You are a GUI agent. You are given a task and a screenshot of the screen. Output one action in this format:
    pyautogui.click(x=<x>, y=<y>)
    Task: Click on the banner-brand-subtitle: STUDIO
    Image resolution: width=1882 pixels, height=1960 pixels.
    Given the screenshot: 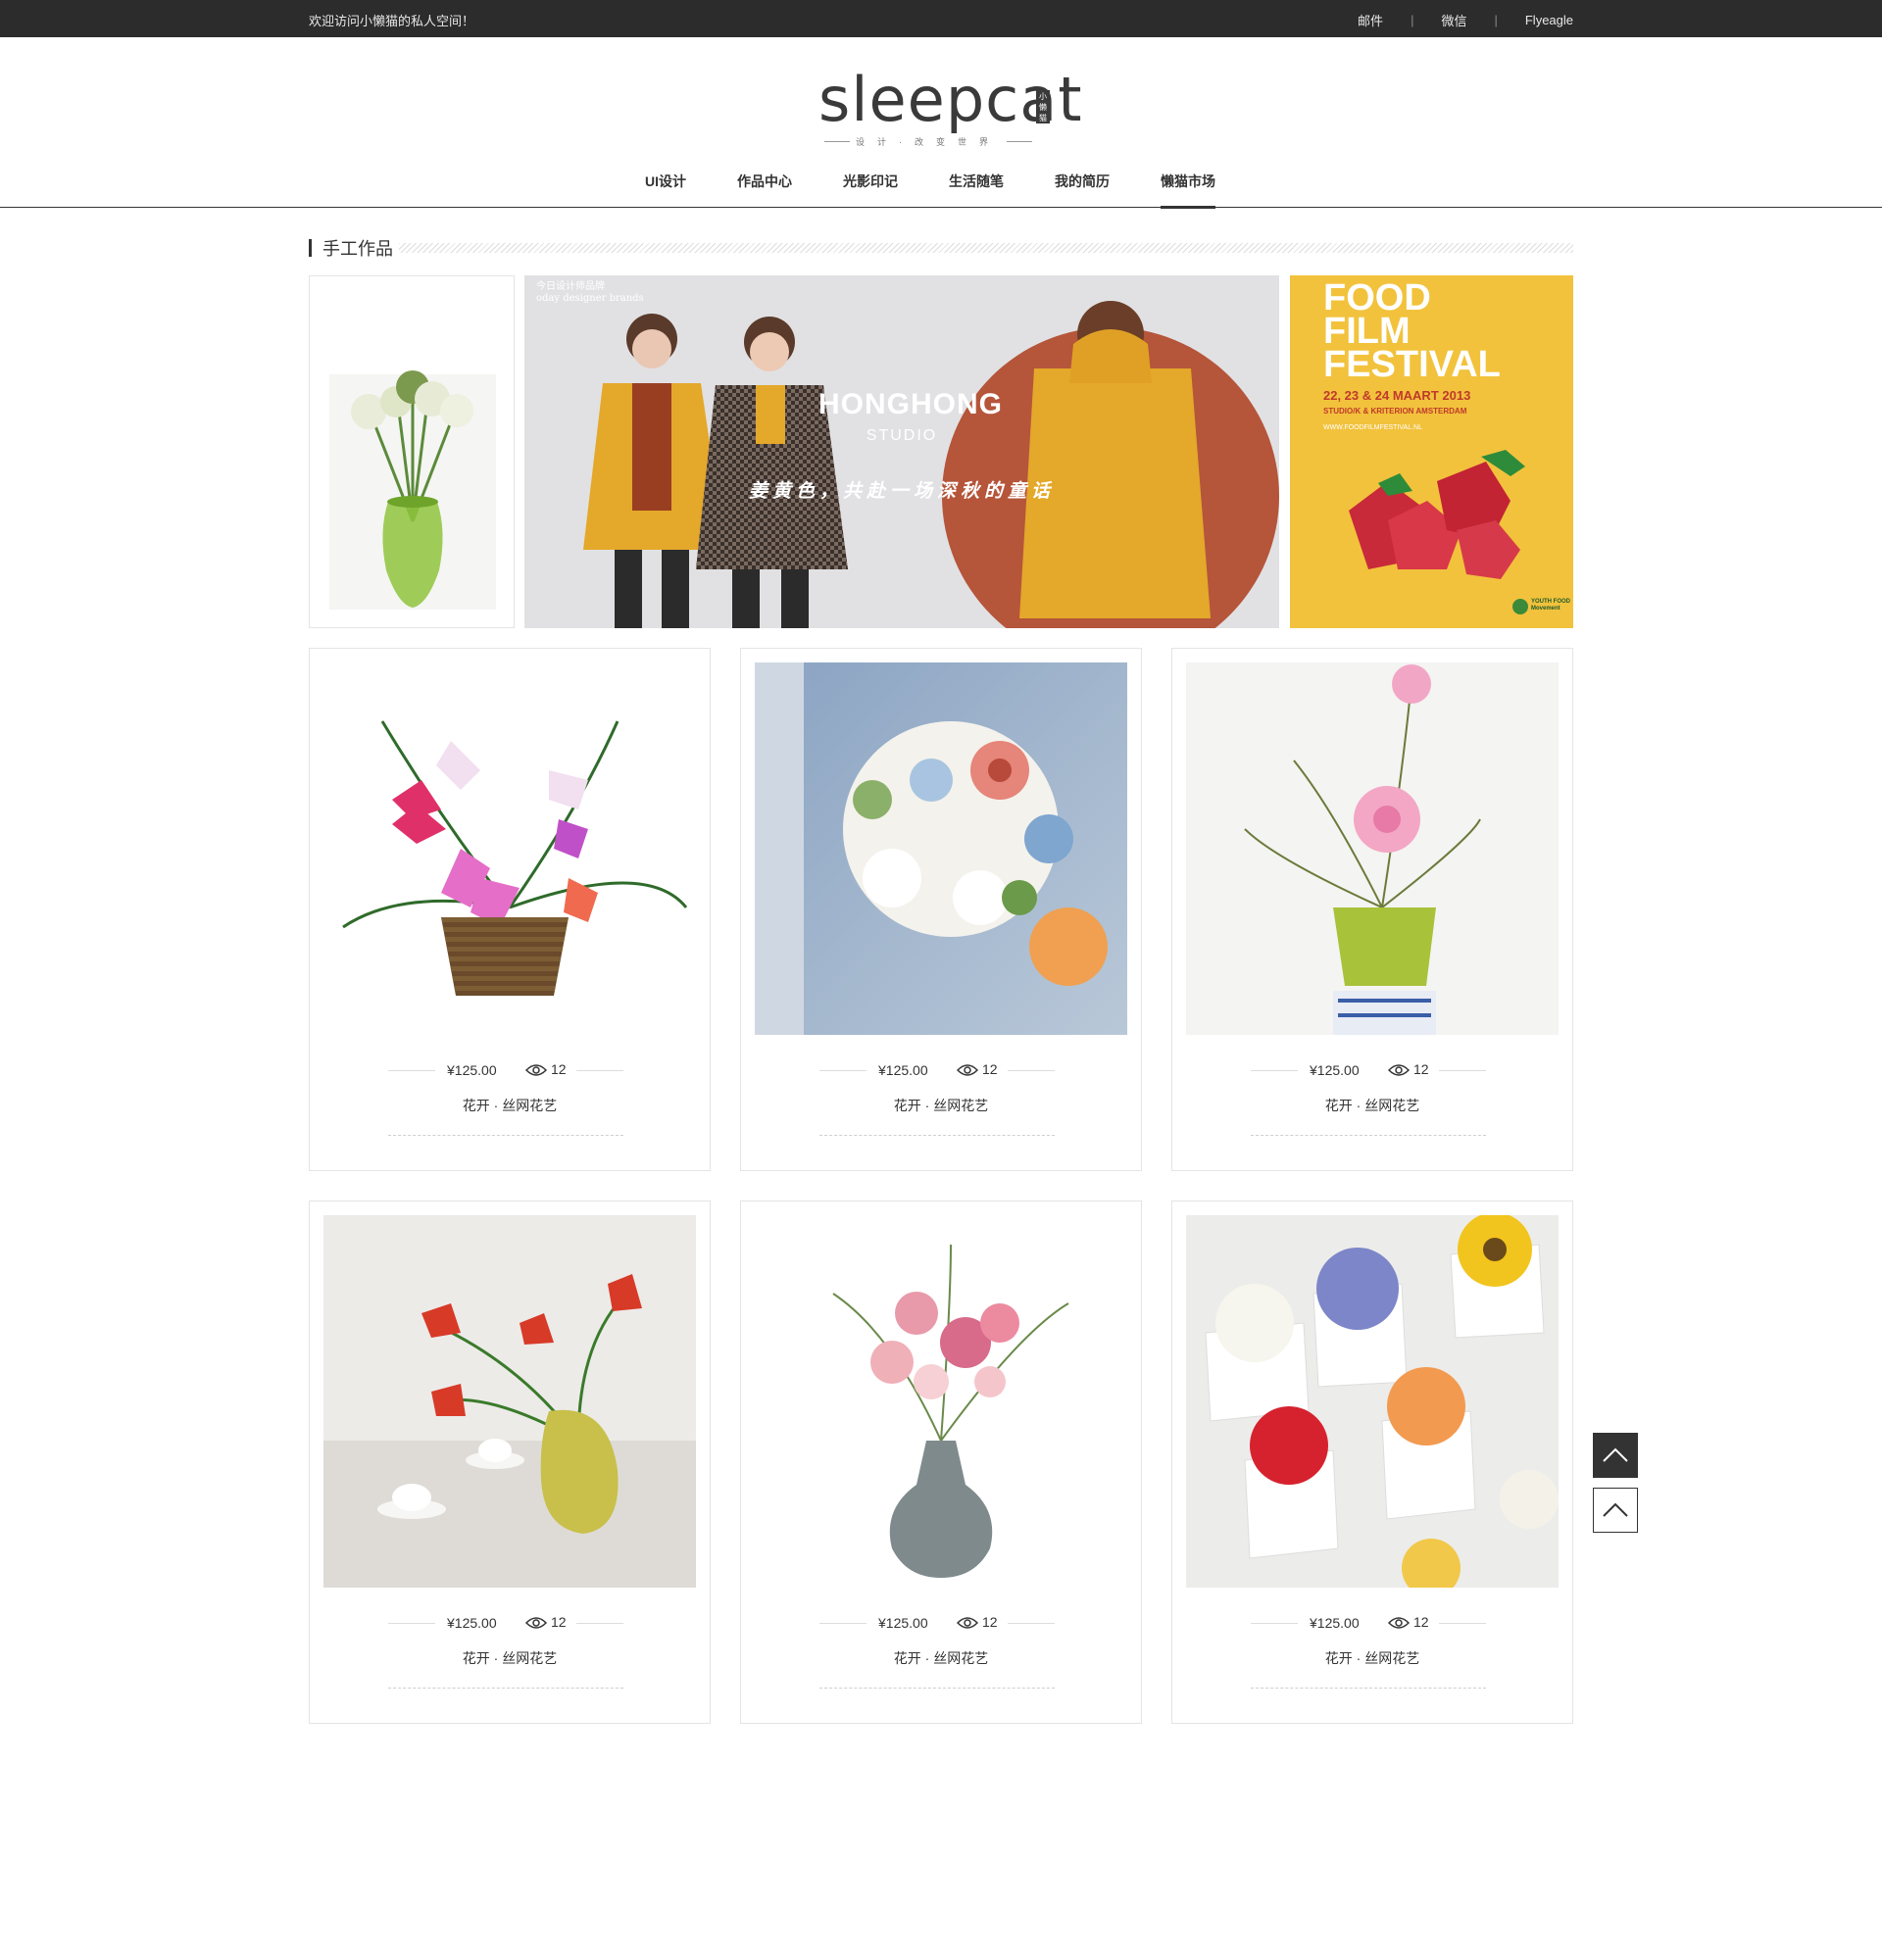 What is the action you would take?
    pyautogui.click(x=902, y=435)
    